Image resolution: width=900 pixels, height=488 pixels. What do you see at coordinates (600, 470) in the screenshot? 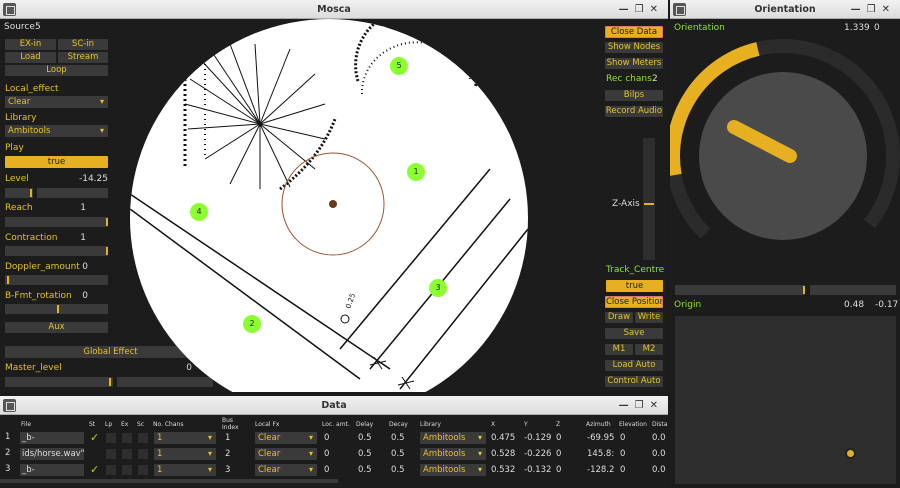
I see `azimuth-value: -128.2` at bounding box center [600, 470].